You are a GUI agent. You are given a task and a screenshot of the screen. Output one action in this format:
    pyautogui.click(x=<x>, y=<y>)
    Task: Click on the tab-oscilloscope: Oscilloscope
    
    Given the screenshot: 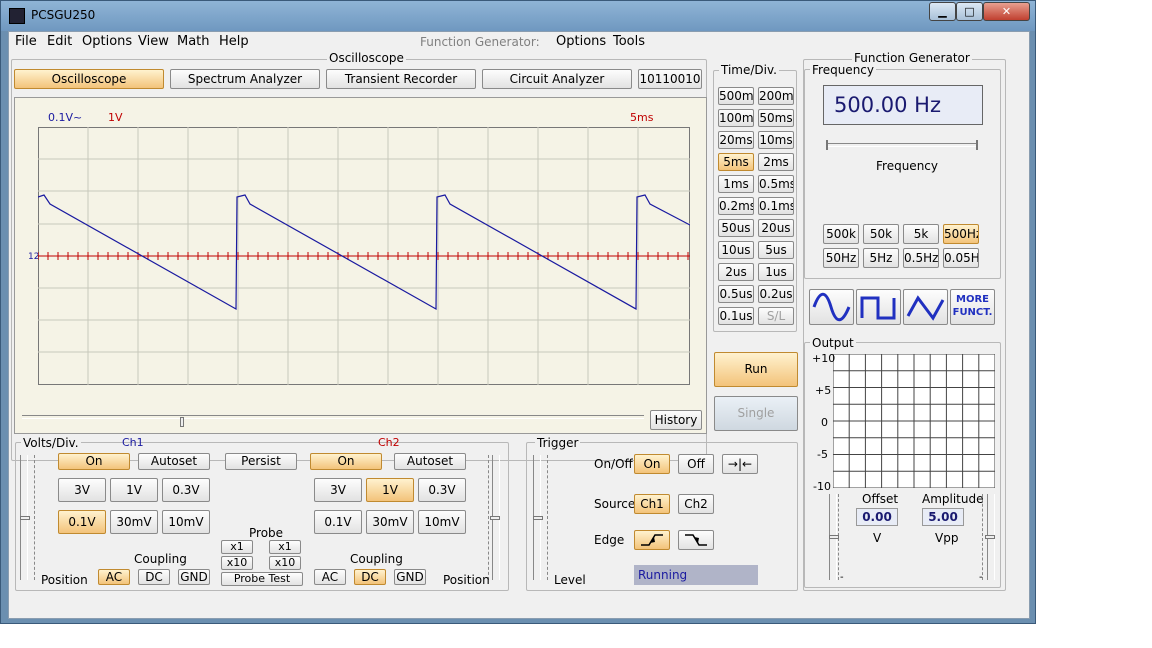 What is the action you would take?
    pyautogui.click(x=89, y=79)
    